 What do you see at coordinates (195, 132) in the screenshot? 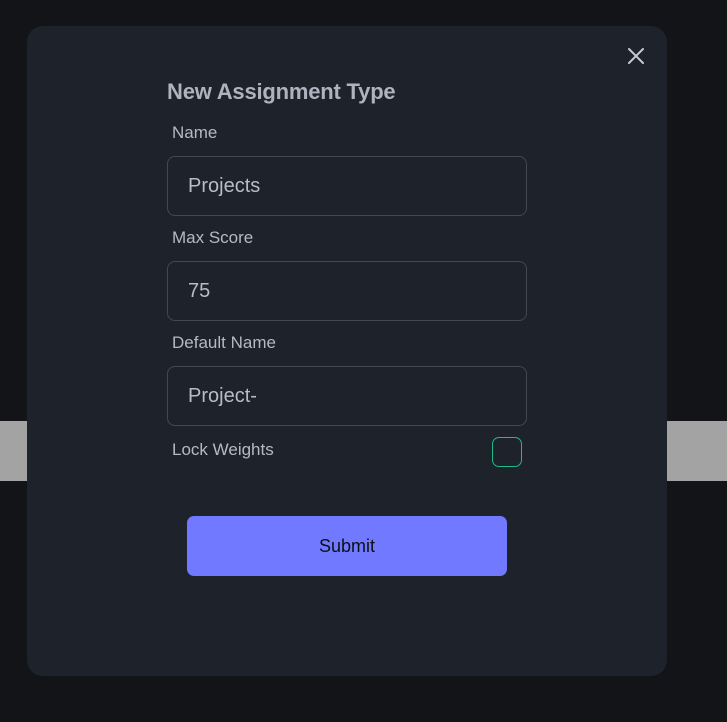
I see `name-label: Name` at bounding box center [195, 132].